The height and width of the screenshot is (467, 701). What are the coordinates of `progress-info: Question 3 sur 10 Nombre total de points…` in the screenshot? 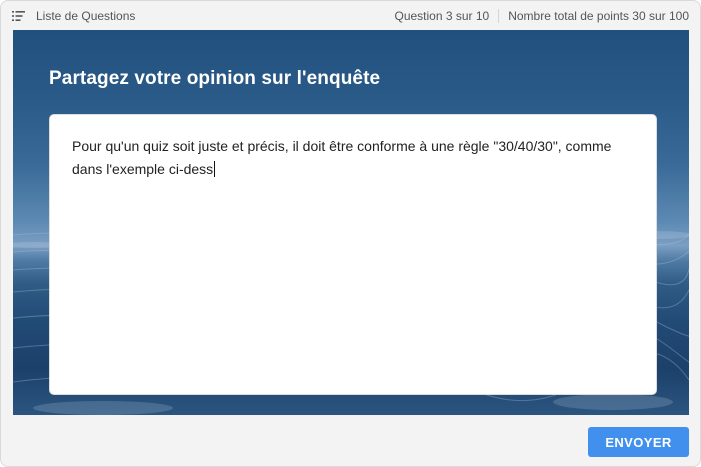 It's located at (547, 16).